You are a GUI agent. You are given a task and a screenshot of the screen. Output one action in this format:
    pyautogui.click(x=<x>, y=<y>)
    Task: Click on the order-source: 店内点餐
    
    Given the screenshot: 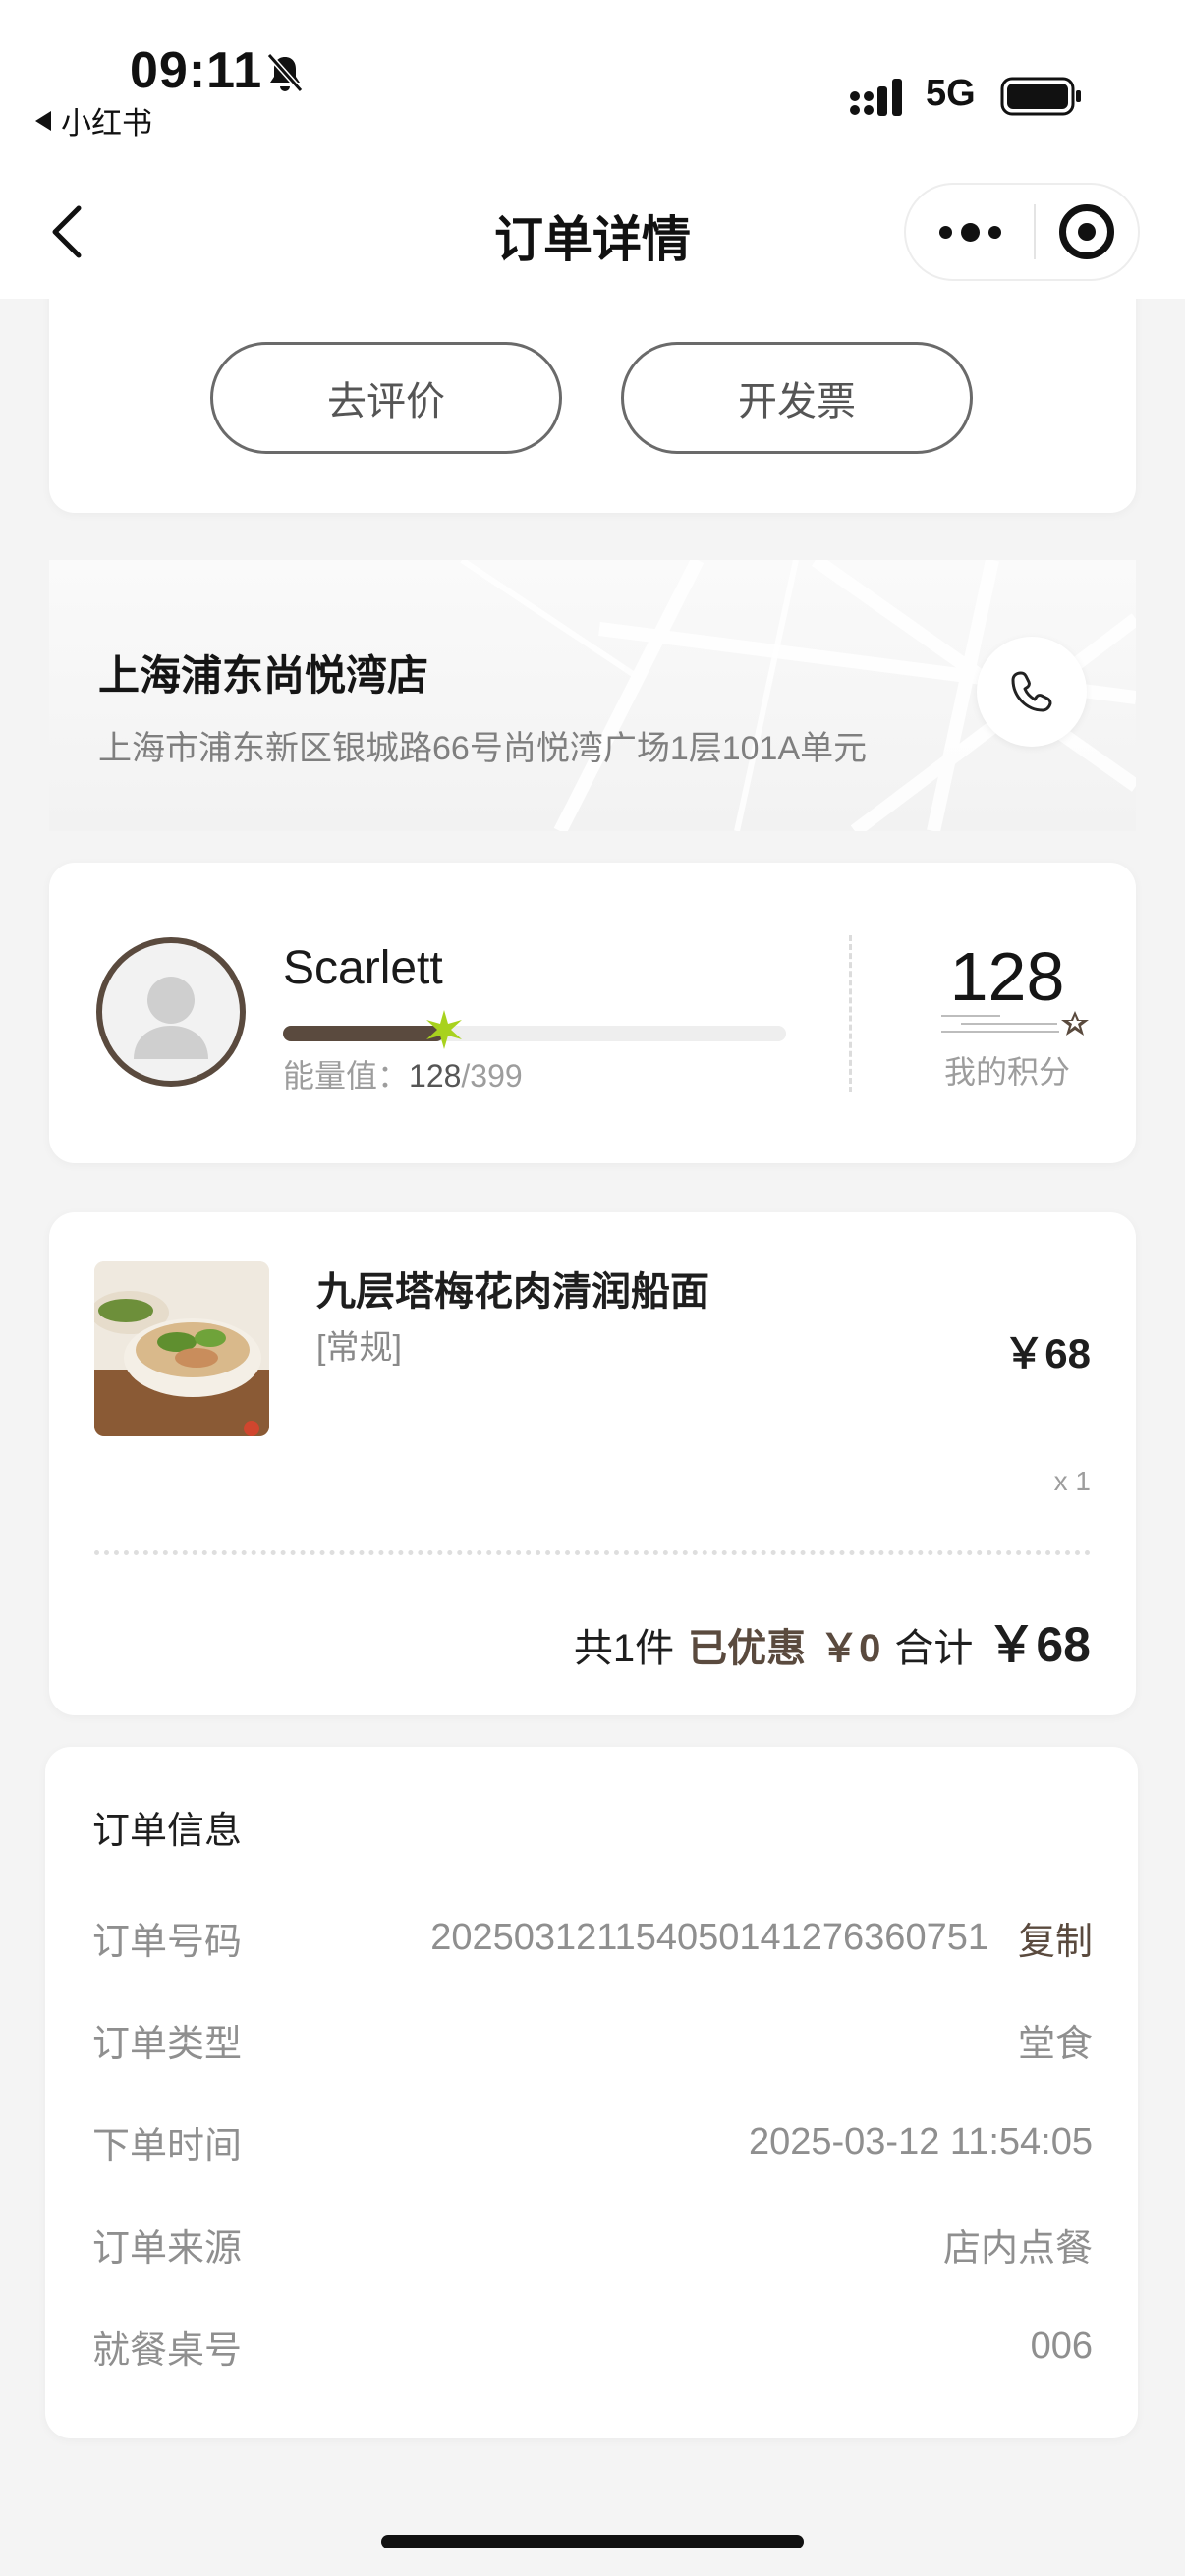 What is the action you would take?
    pyautogui.click(x=1018, y=2248)
    